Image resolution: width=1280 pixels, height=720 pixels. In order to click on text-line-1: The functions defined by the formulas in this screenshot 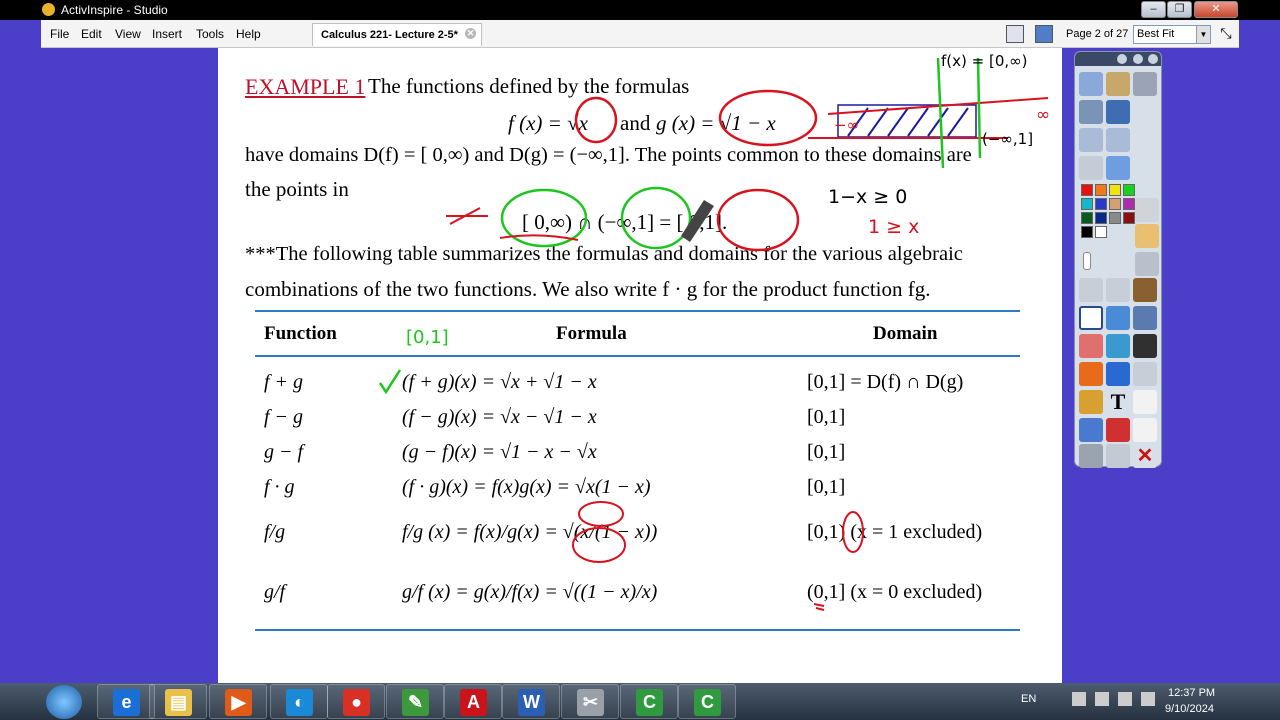, I will do `click(529, 86)`.